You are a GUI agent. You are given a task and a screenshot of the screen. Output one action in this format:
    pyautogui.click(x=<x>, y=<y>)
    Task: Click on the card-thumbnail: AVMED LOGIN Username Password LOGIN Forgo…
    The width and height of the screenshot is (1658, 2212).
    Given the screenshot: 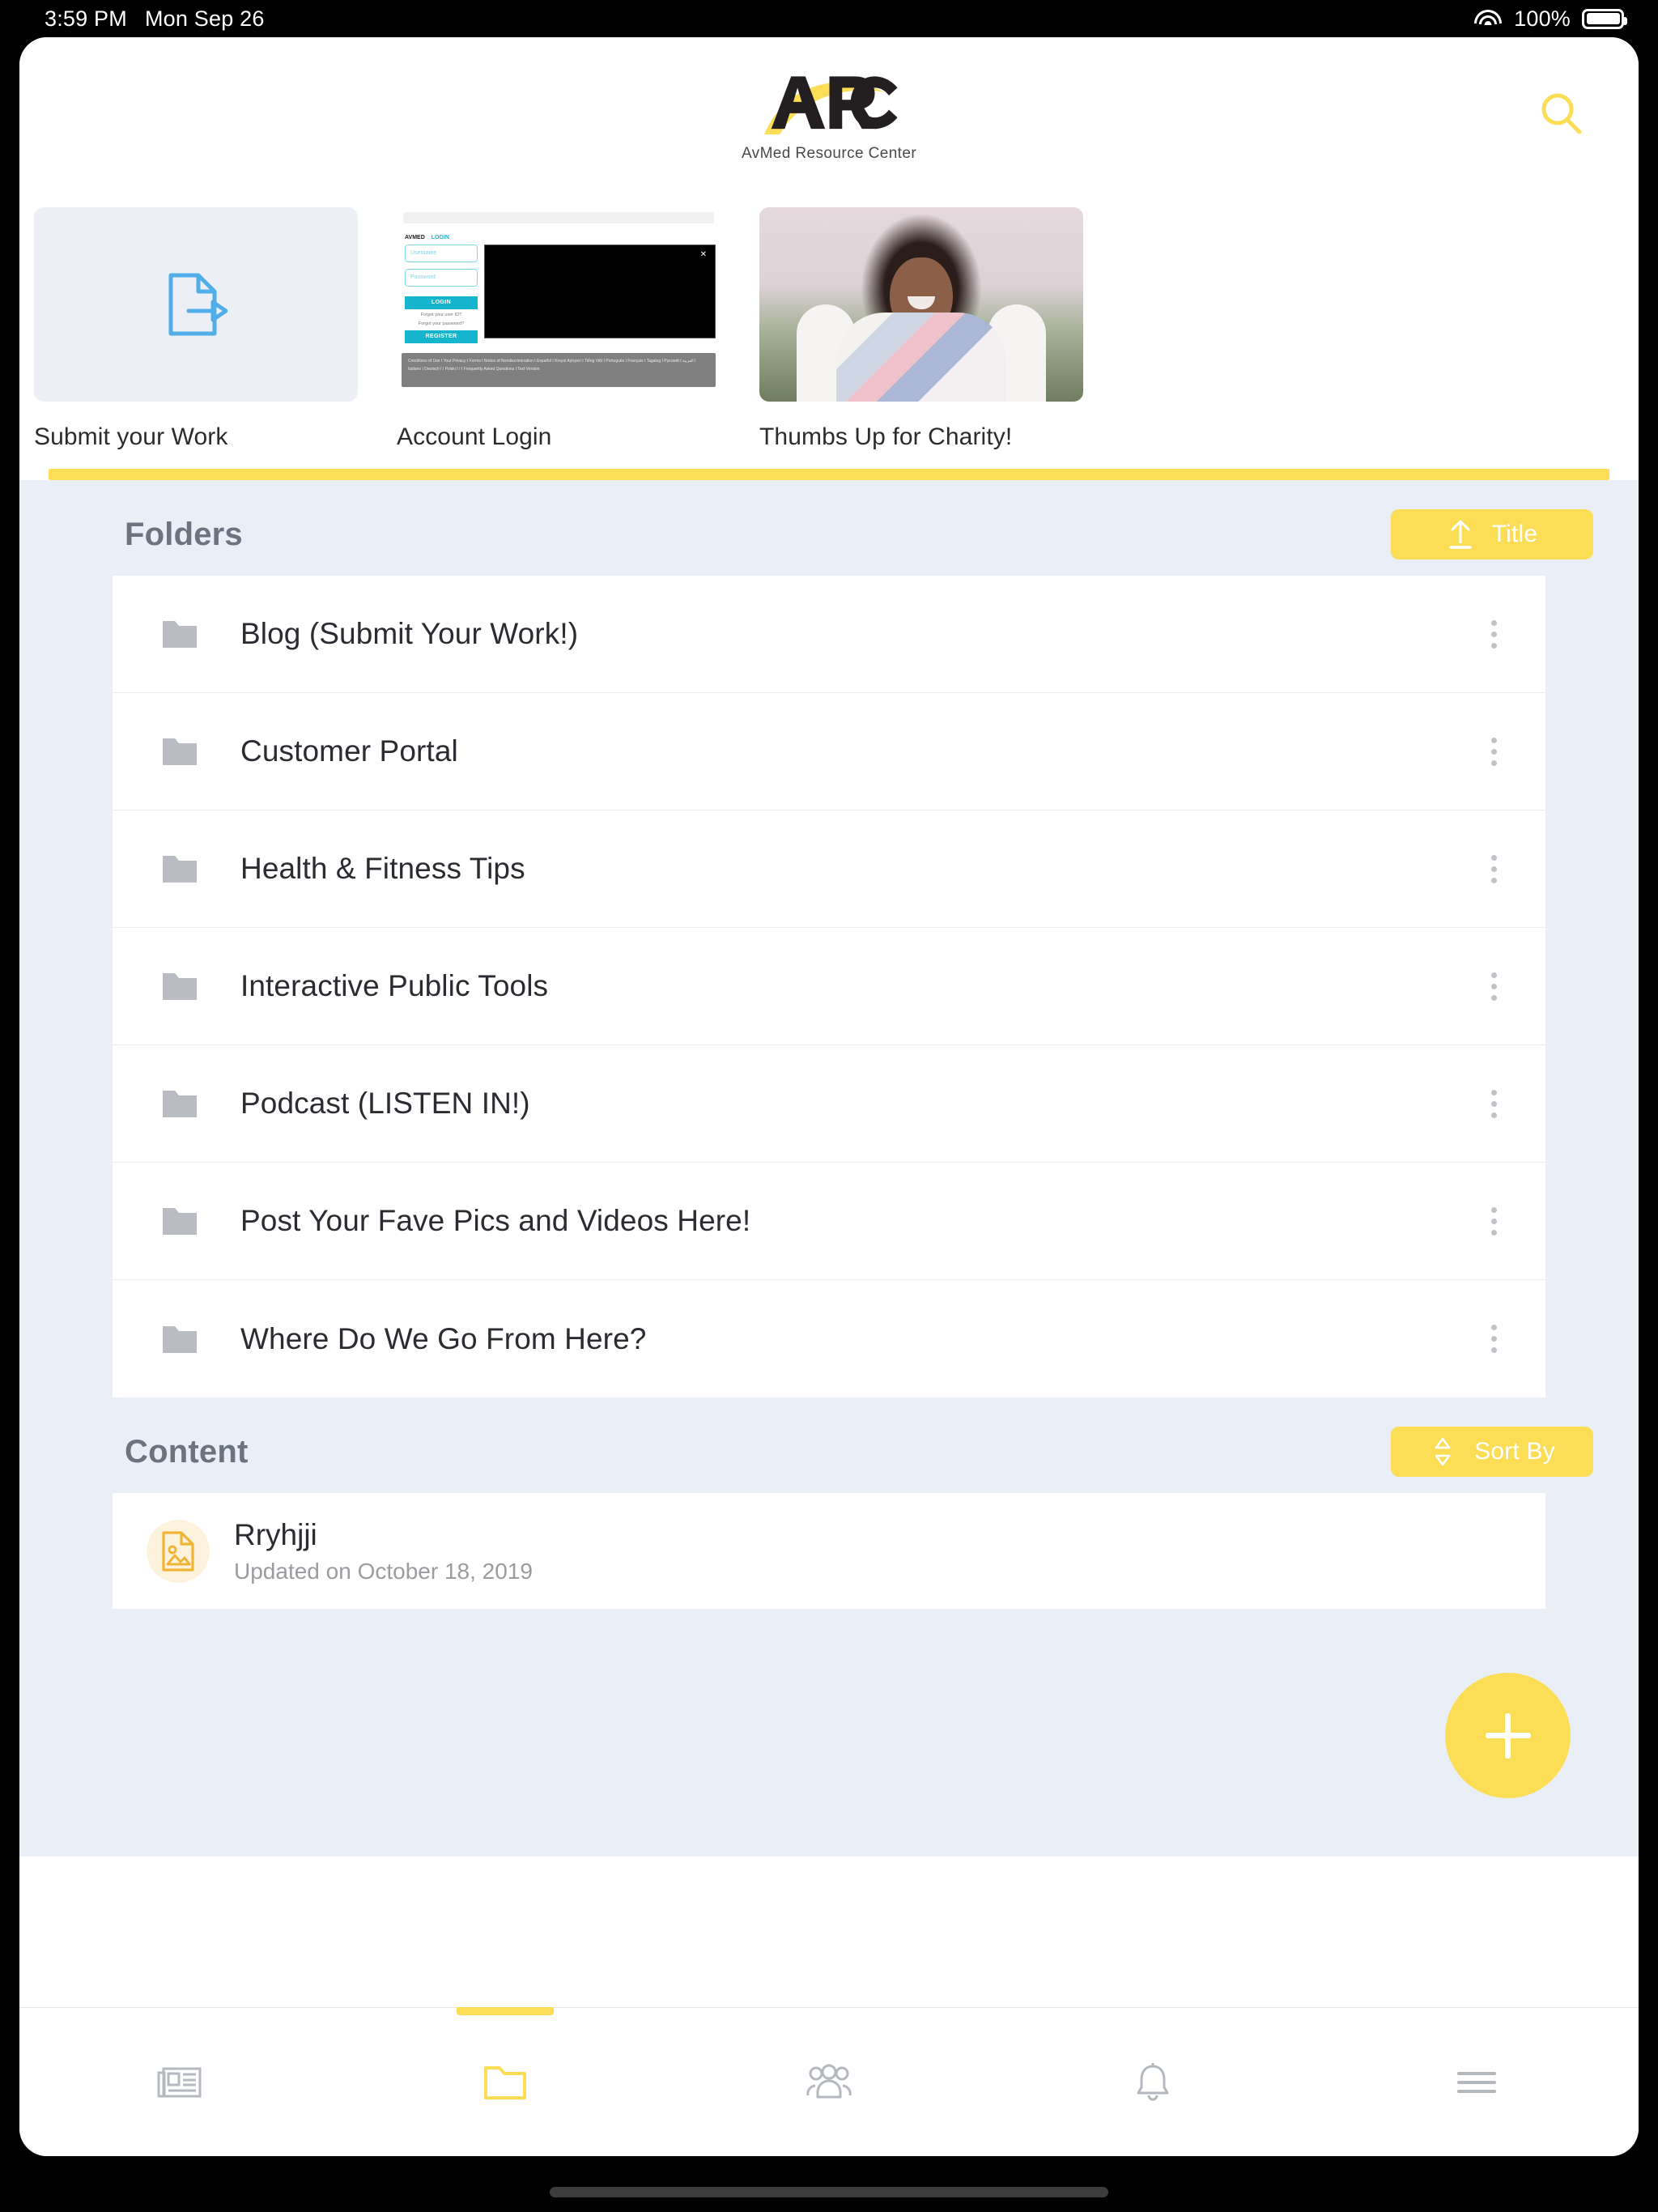 What is the action you would take?
    pyautogui.click(x=559, y=305)
    